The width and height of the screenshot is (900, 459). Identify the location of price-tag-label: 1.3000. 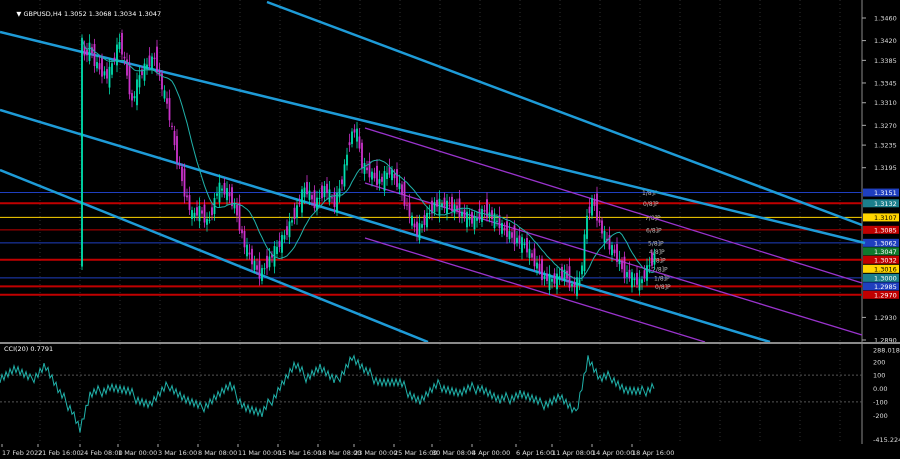
(885, 278).